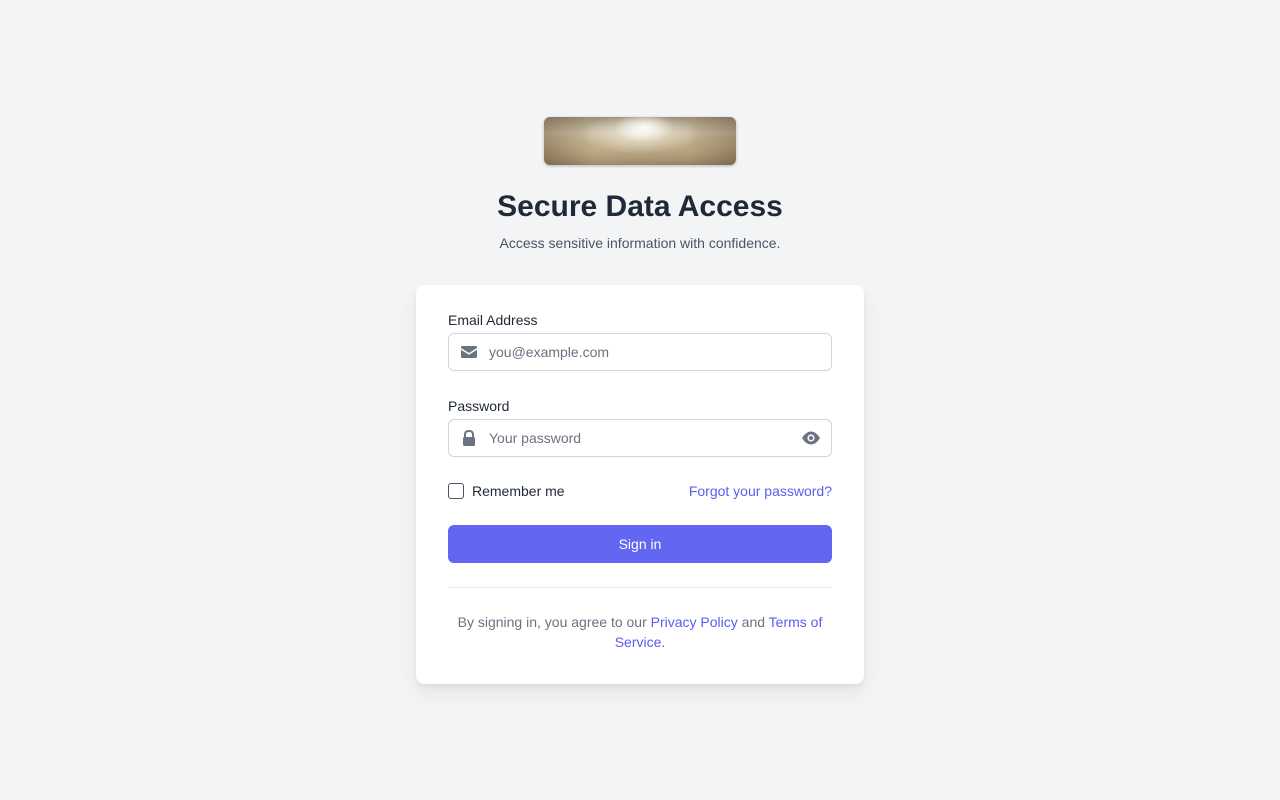 This screenshot has height=800, width=1280. I want to click on divider, so click(640, 587).